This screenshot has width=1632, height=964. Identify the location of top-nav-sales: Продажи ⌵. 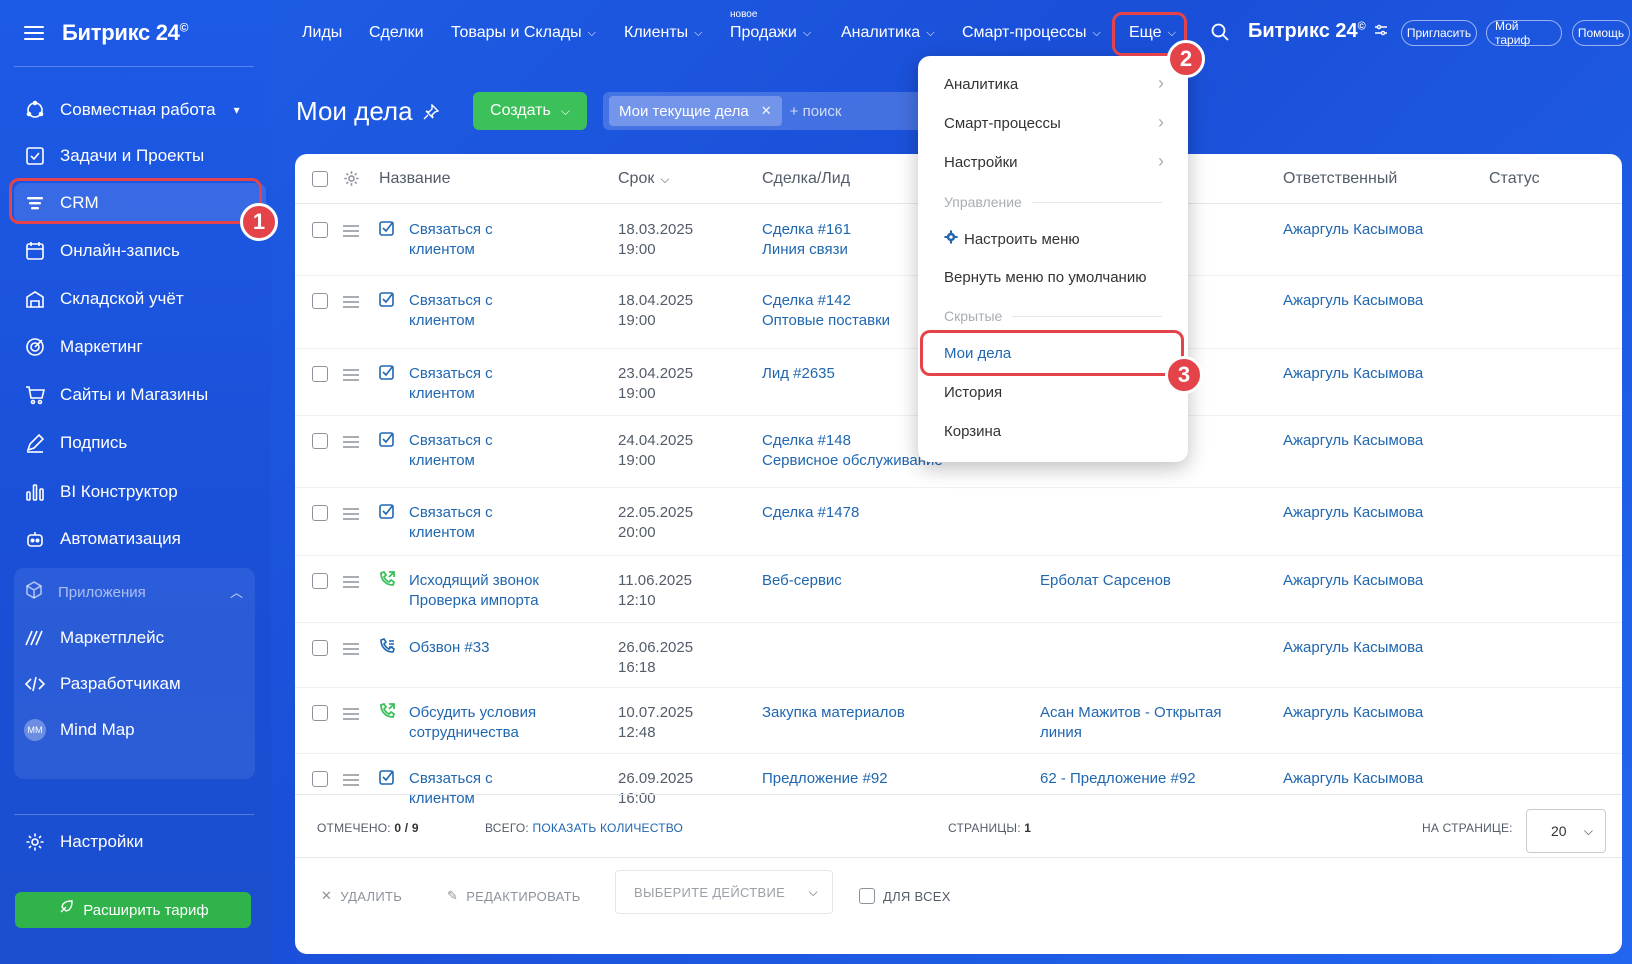
(770, 33).